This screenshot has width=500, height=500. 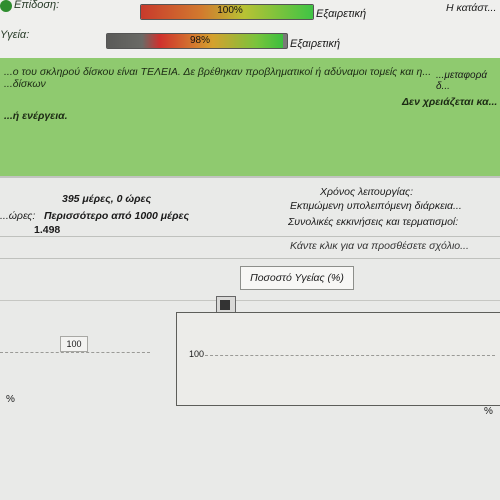 I want to click on uptime-label: Χρόνος λειτουργίας:, so click(x=367, y=192).